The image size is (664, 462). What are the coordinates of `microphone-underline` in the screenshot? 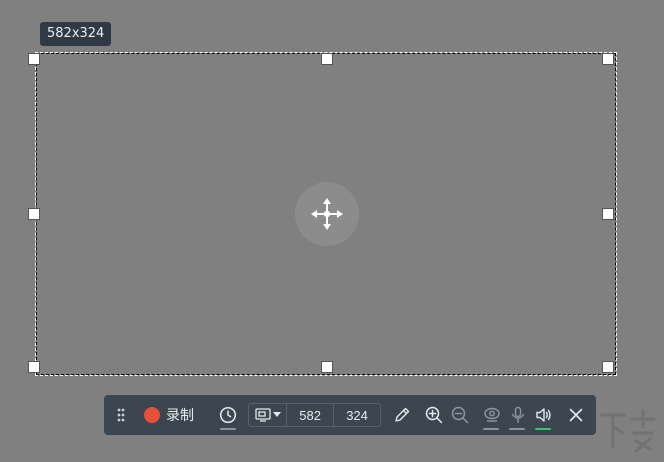 It's located at (517, 429).